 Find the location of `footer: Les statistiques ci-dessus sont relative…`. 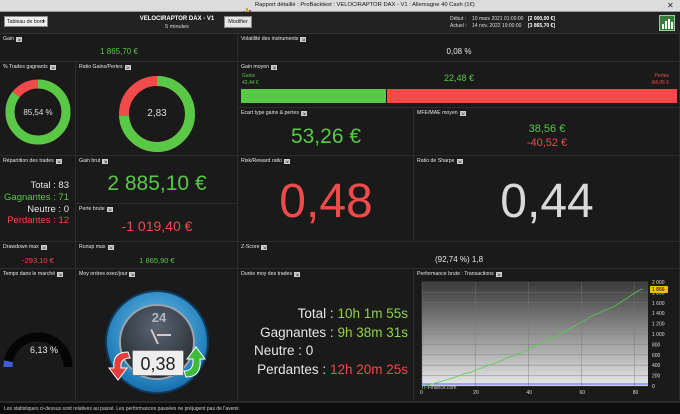

footer: Les statistiques ci-dessus sont relative… is located at coordinates (340, 408).